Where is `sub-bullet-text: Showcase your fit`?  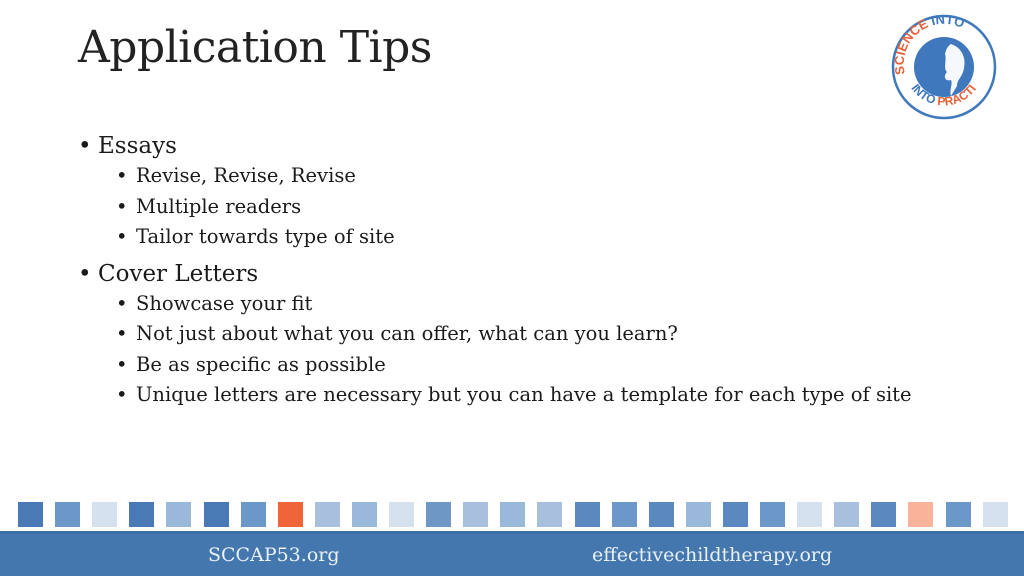 sub-bullet-text: Showcase your fit is located at coordinates (224, 303).